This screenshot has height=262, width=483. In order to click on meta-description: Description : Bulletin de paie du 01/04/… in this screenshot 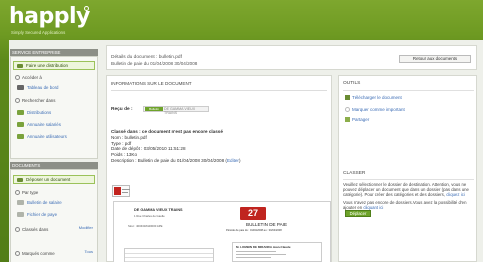, I will do `click(176, 160)`.